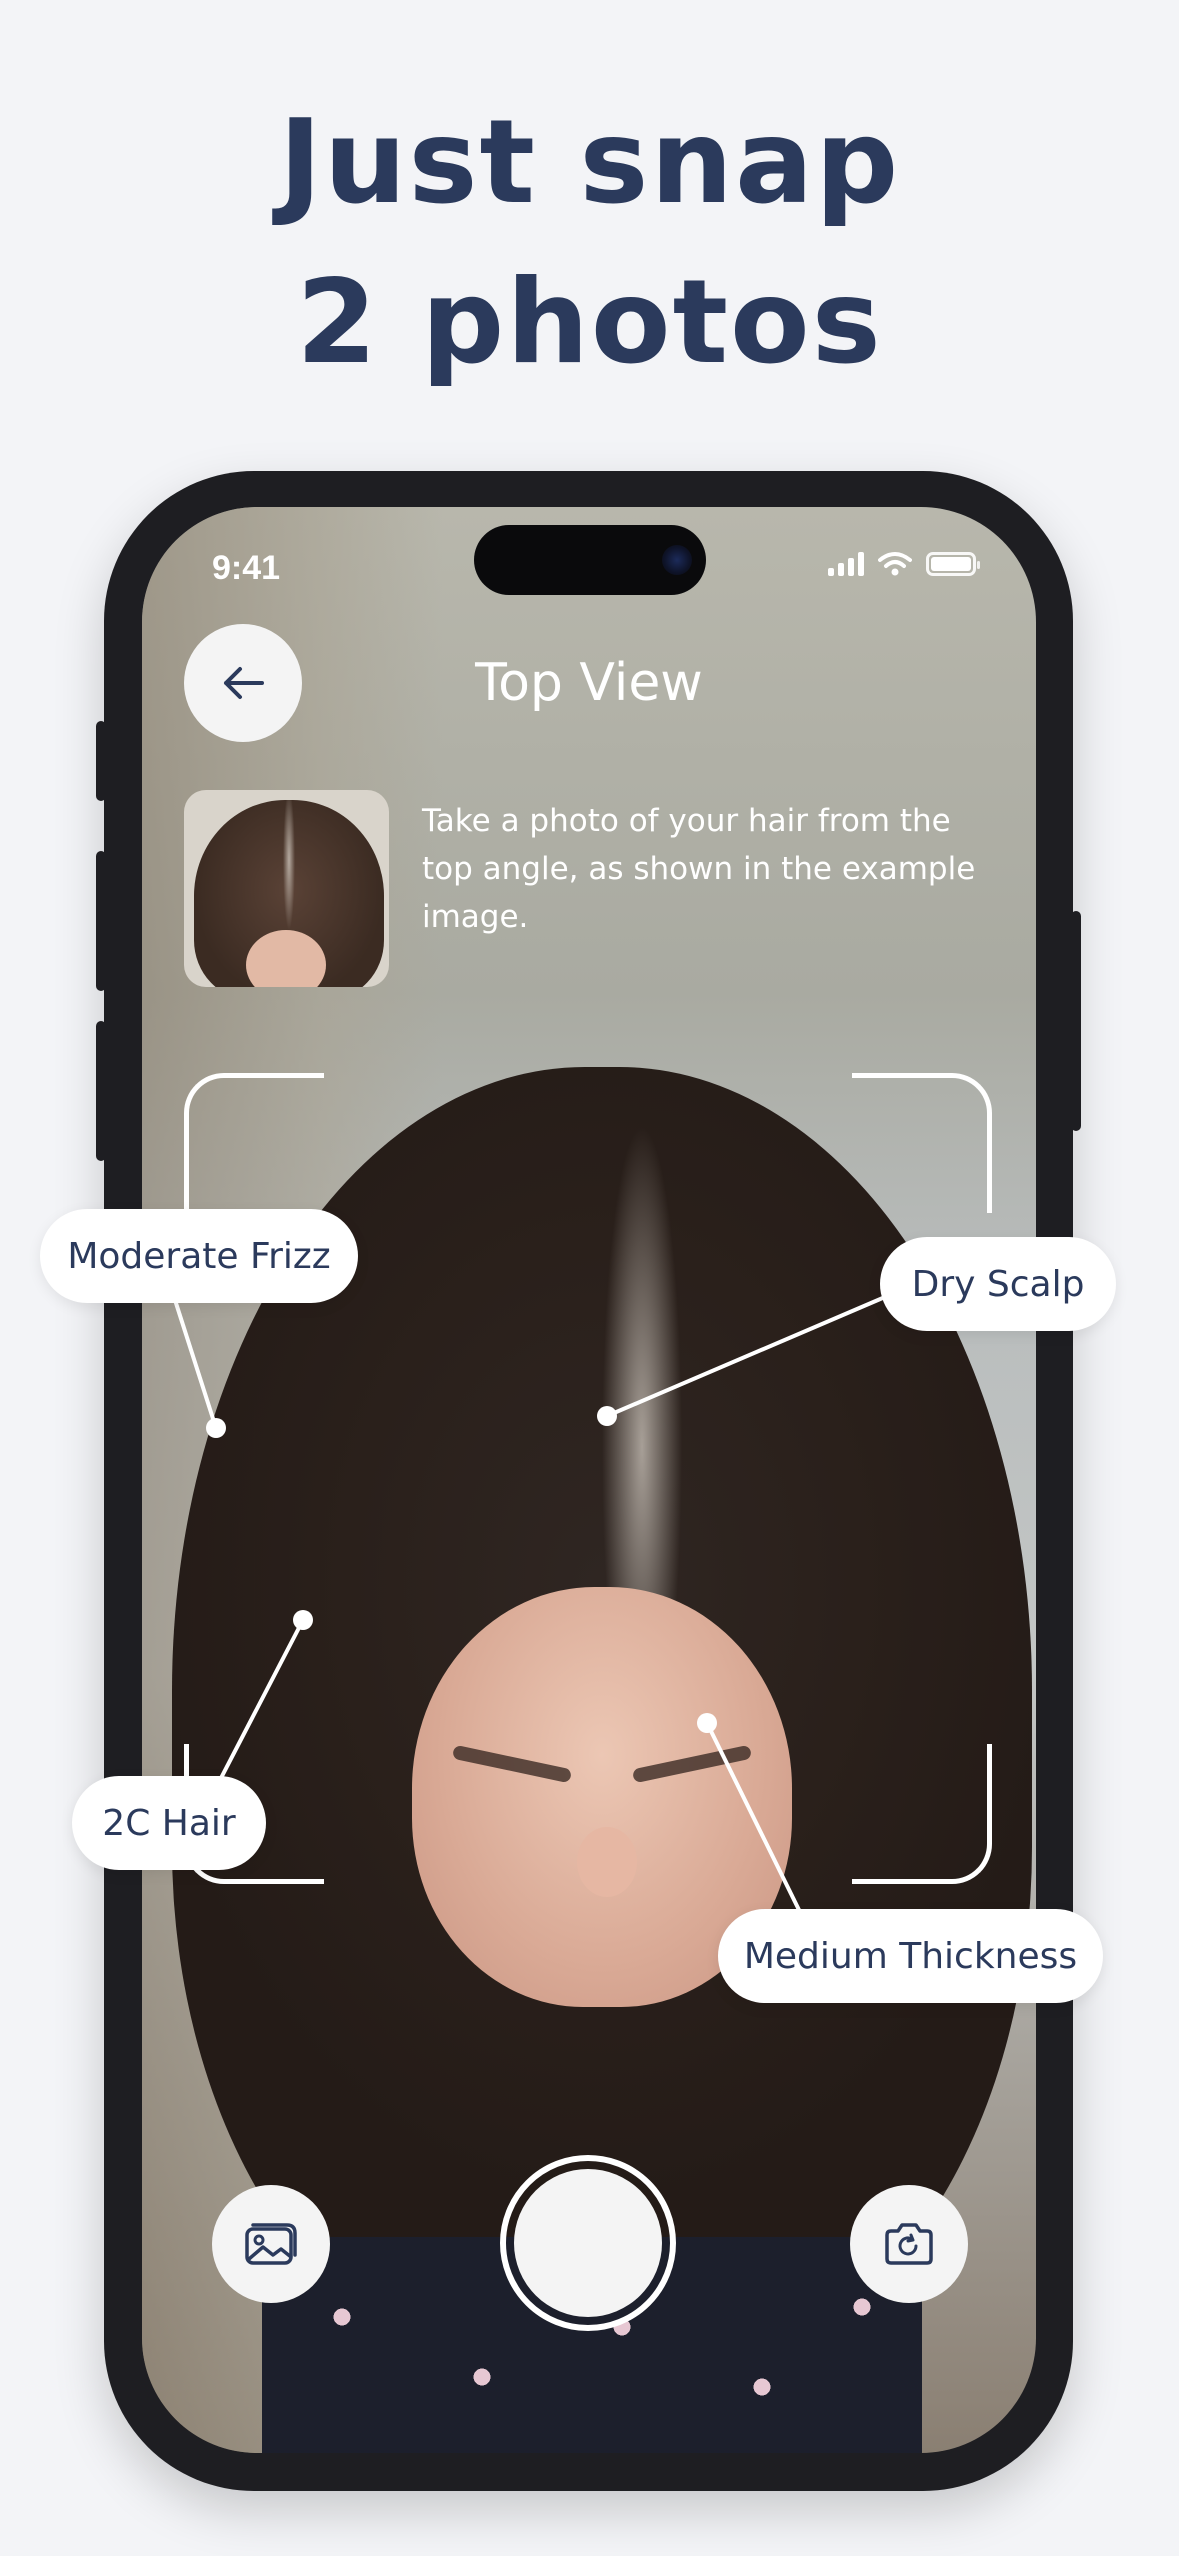 Image resolution: width=1179 pixels, height=2556 pixels. I want to click on phone-action-button, so click(101, 761).